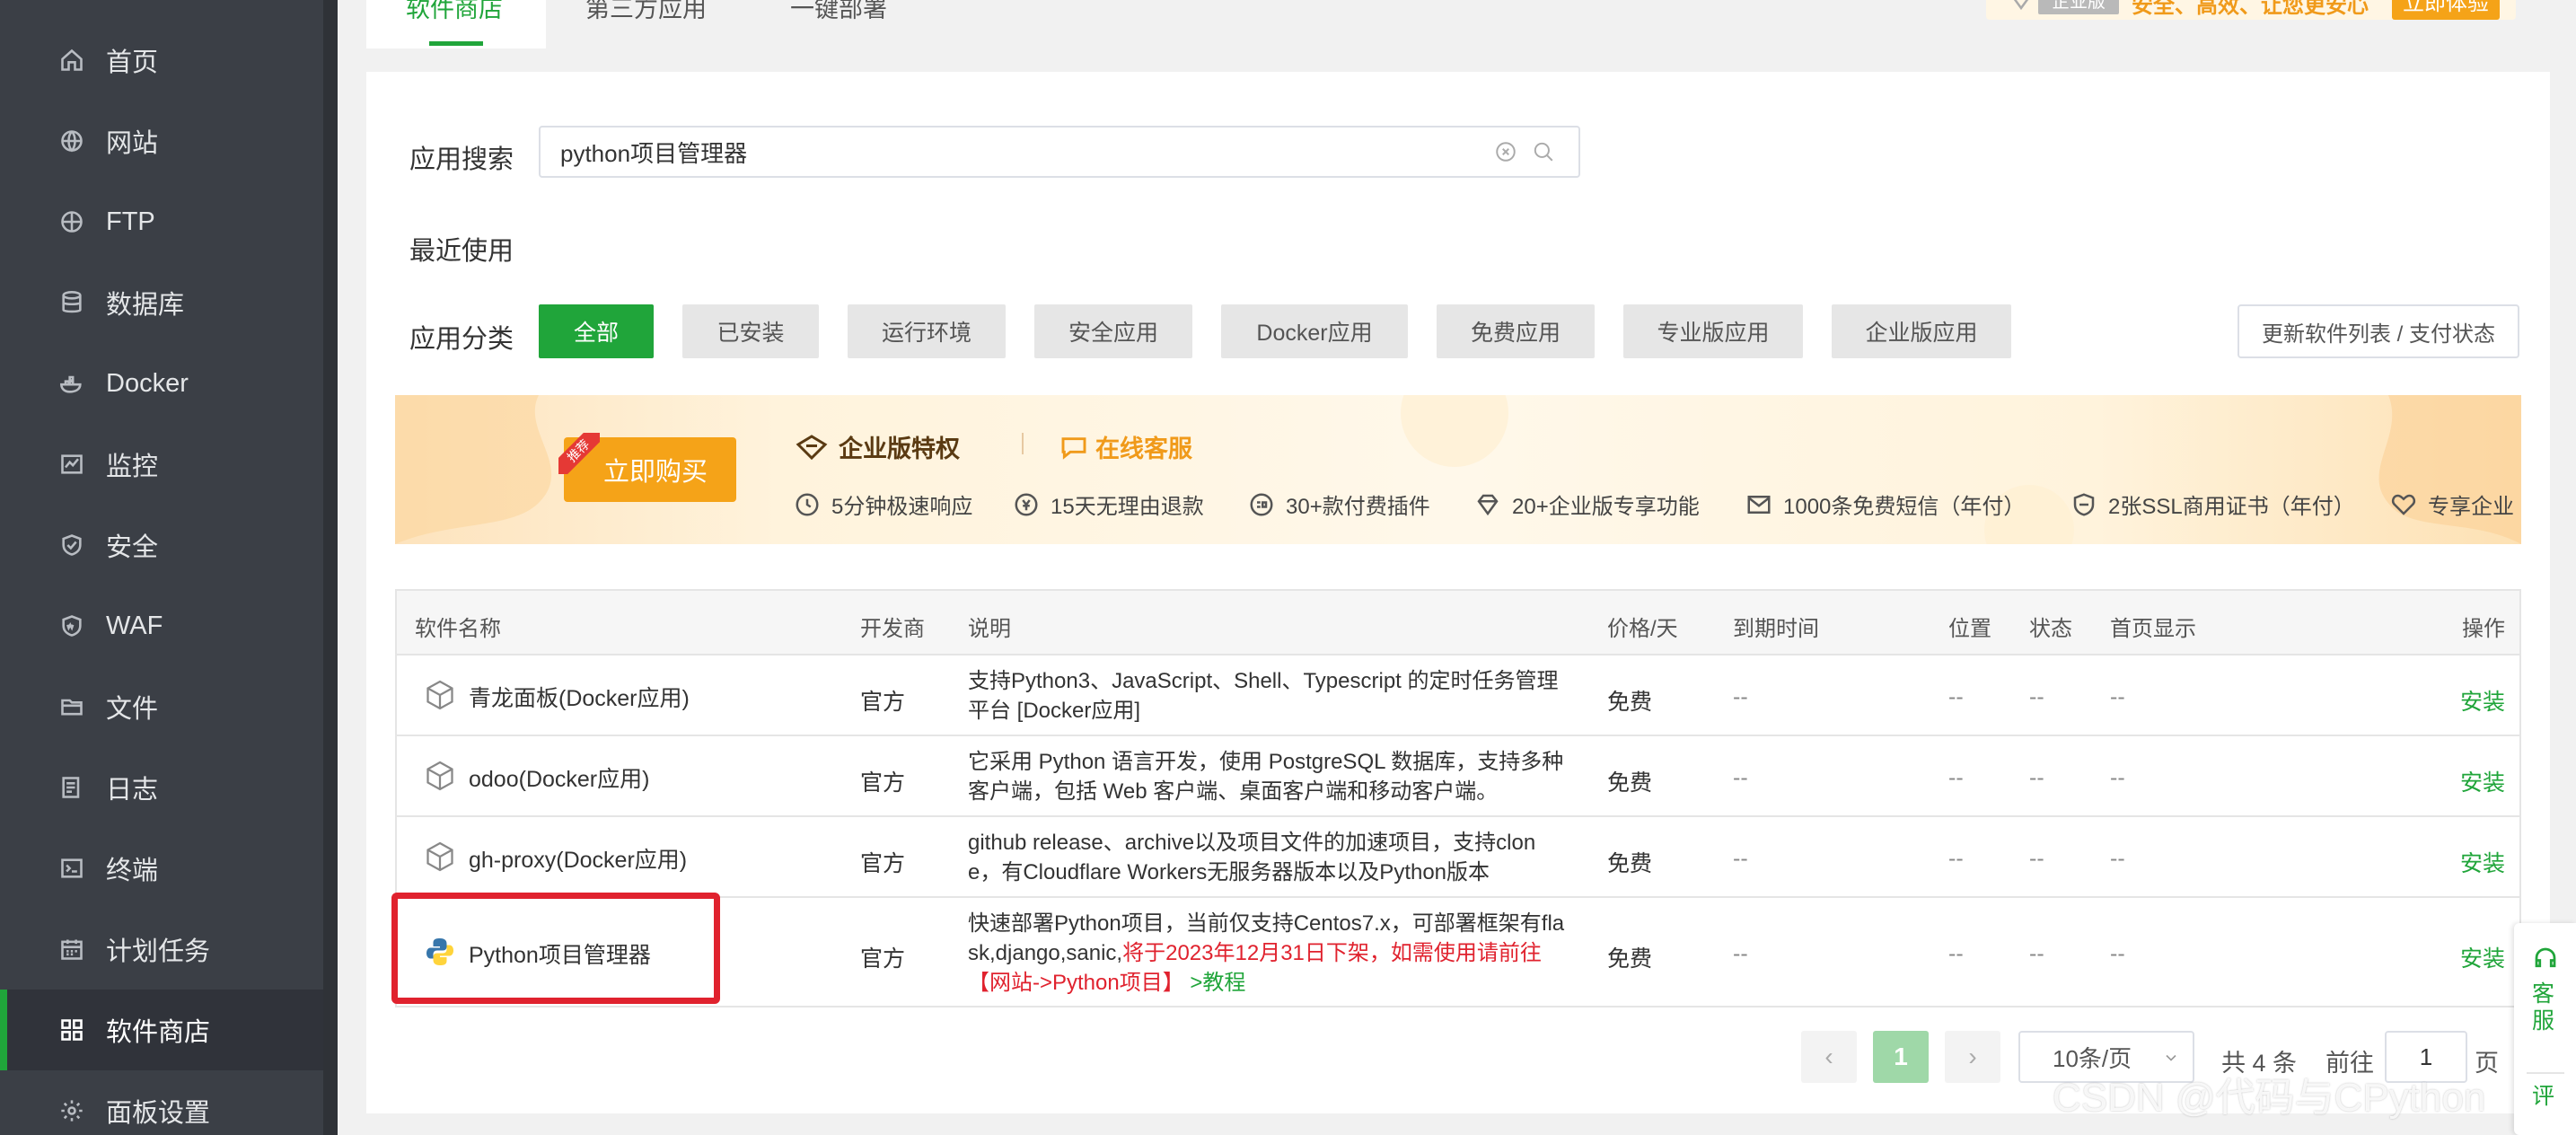 The image size is (2576, 1135). What do you see at coordinates (1713, 331) in the screenshot?
I see `category-pro: 专业版应用` at bounding box center [1713, 331].